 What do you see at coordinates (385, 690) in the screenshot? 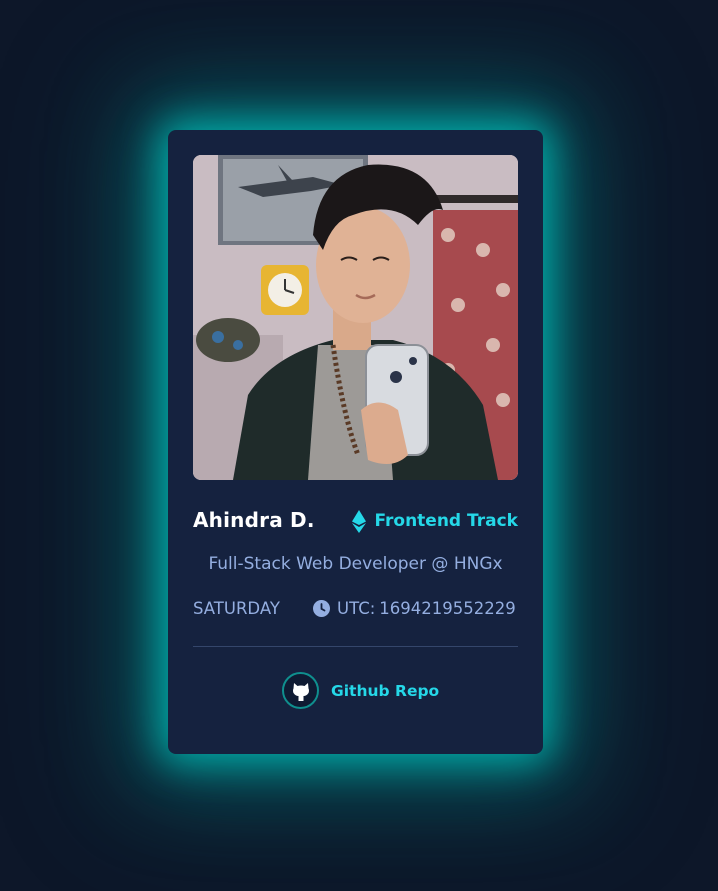
I see `github-repo-label: Github Repo` at bounding box center [385, 690].